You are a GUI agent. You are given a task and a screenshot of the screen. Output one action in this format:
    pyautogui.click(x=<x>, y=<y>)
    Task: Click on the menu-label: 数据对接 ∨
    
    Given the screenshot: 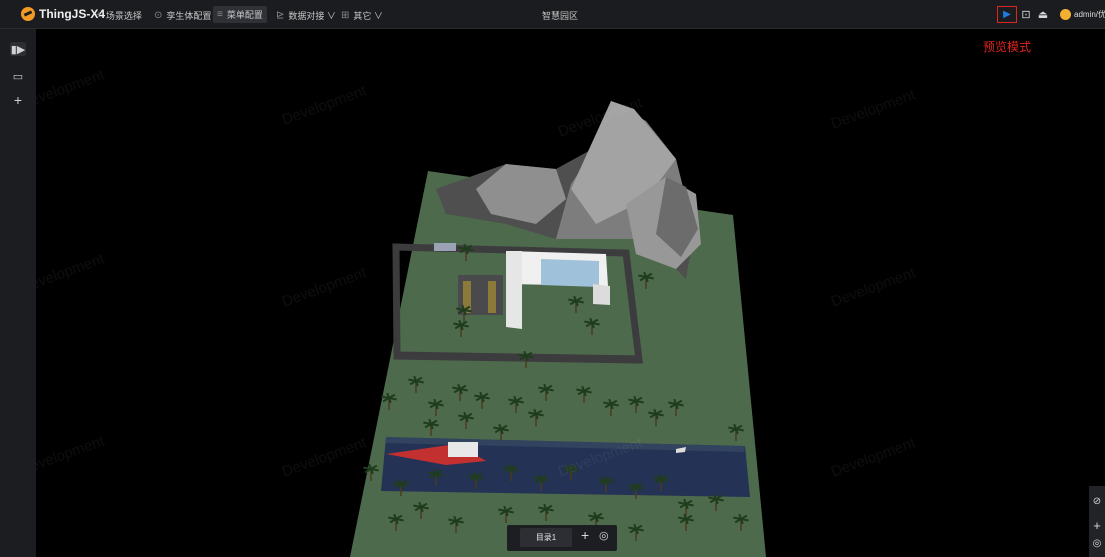 What is the action you would take?
    pyautogui.click(x=312, y=15)
    